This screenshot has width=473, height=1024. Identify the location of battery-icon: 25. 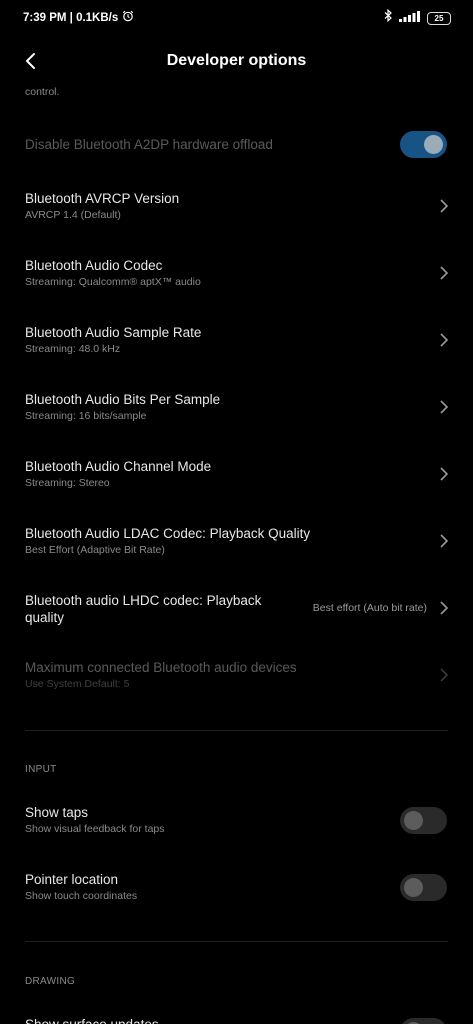
(439, 18).